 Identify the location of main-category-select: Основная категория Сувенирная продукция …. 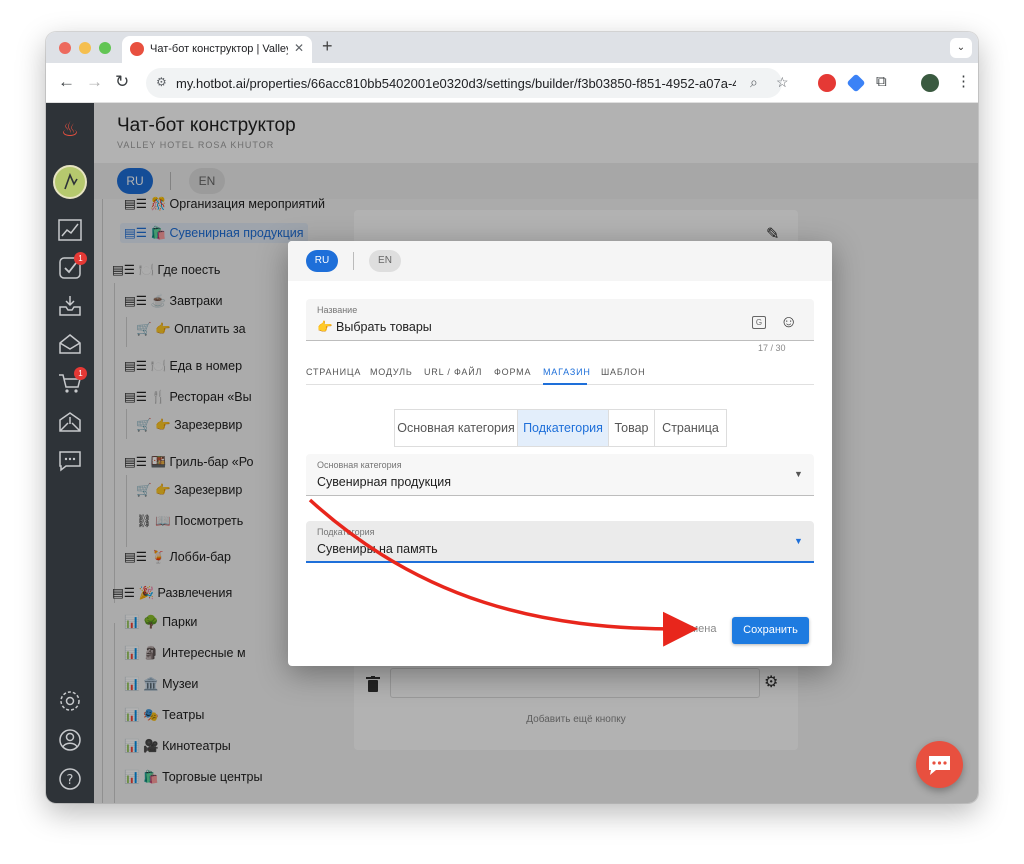
(560, 475).